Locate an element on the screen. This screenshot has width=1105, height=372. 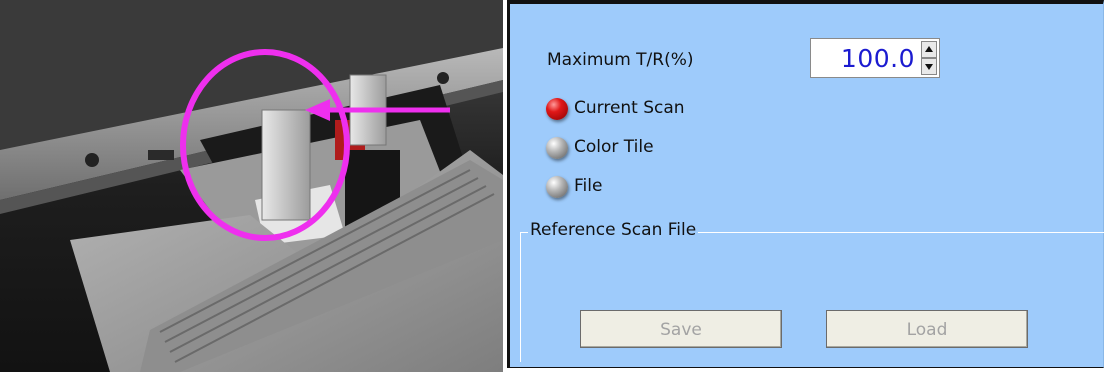
load-button: Load is located at coordinates (927, 329).